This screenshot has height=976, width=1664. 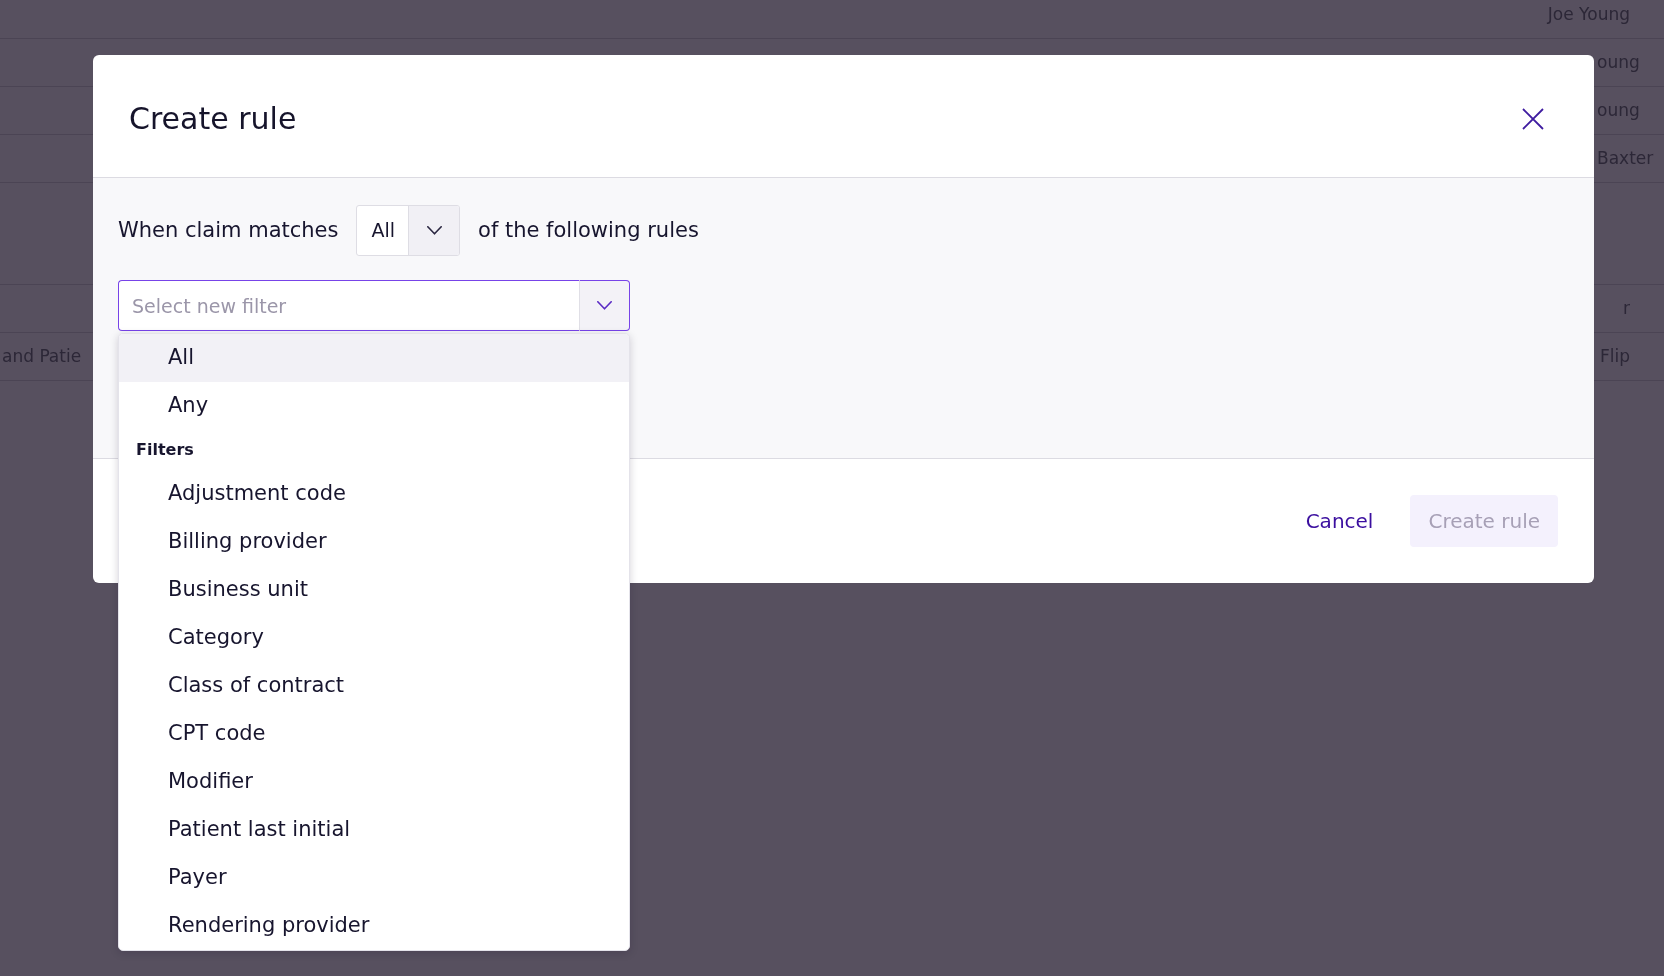 I want to click on menu-group-heading: Filters, so click(x=165, y=450).